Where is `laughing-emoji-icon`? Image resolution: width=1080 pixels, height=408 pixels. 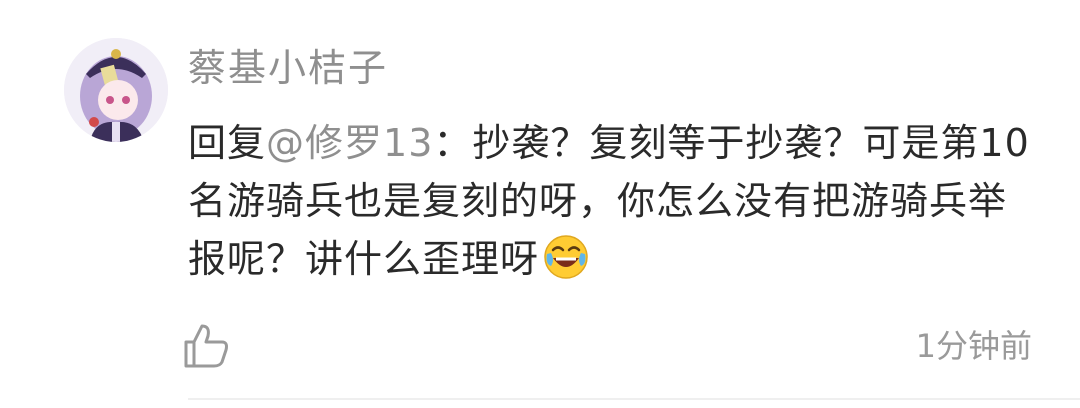 laughing-emoji-icon is located at coordinates (566, 257).